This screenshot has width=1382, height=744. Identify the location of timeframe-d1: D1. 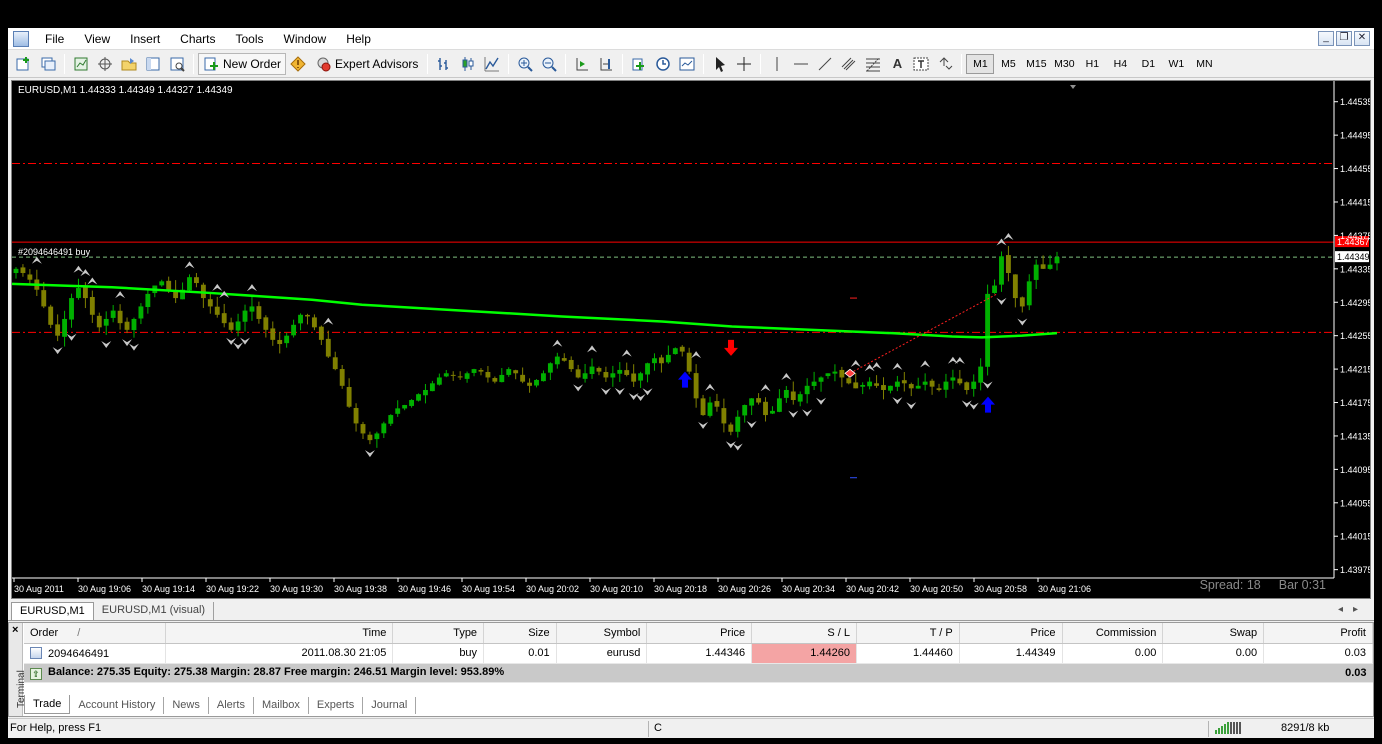
(1148, 64).